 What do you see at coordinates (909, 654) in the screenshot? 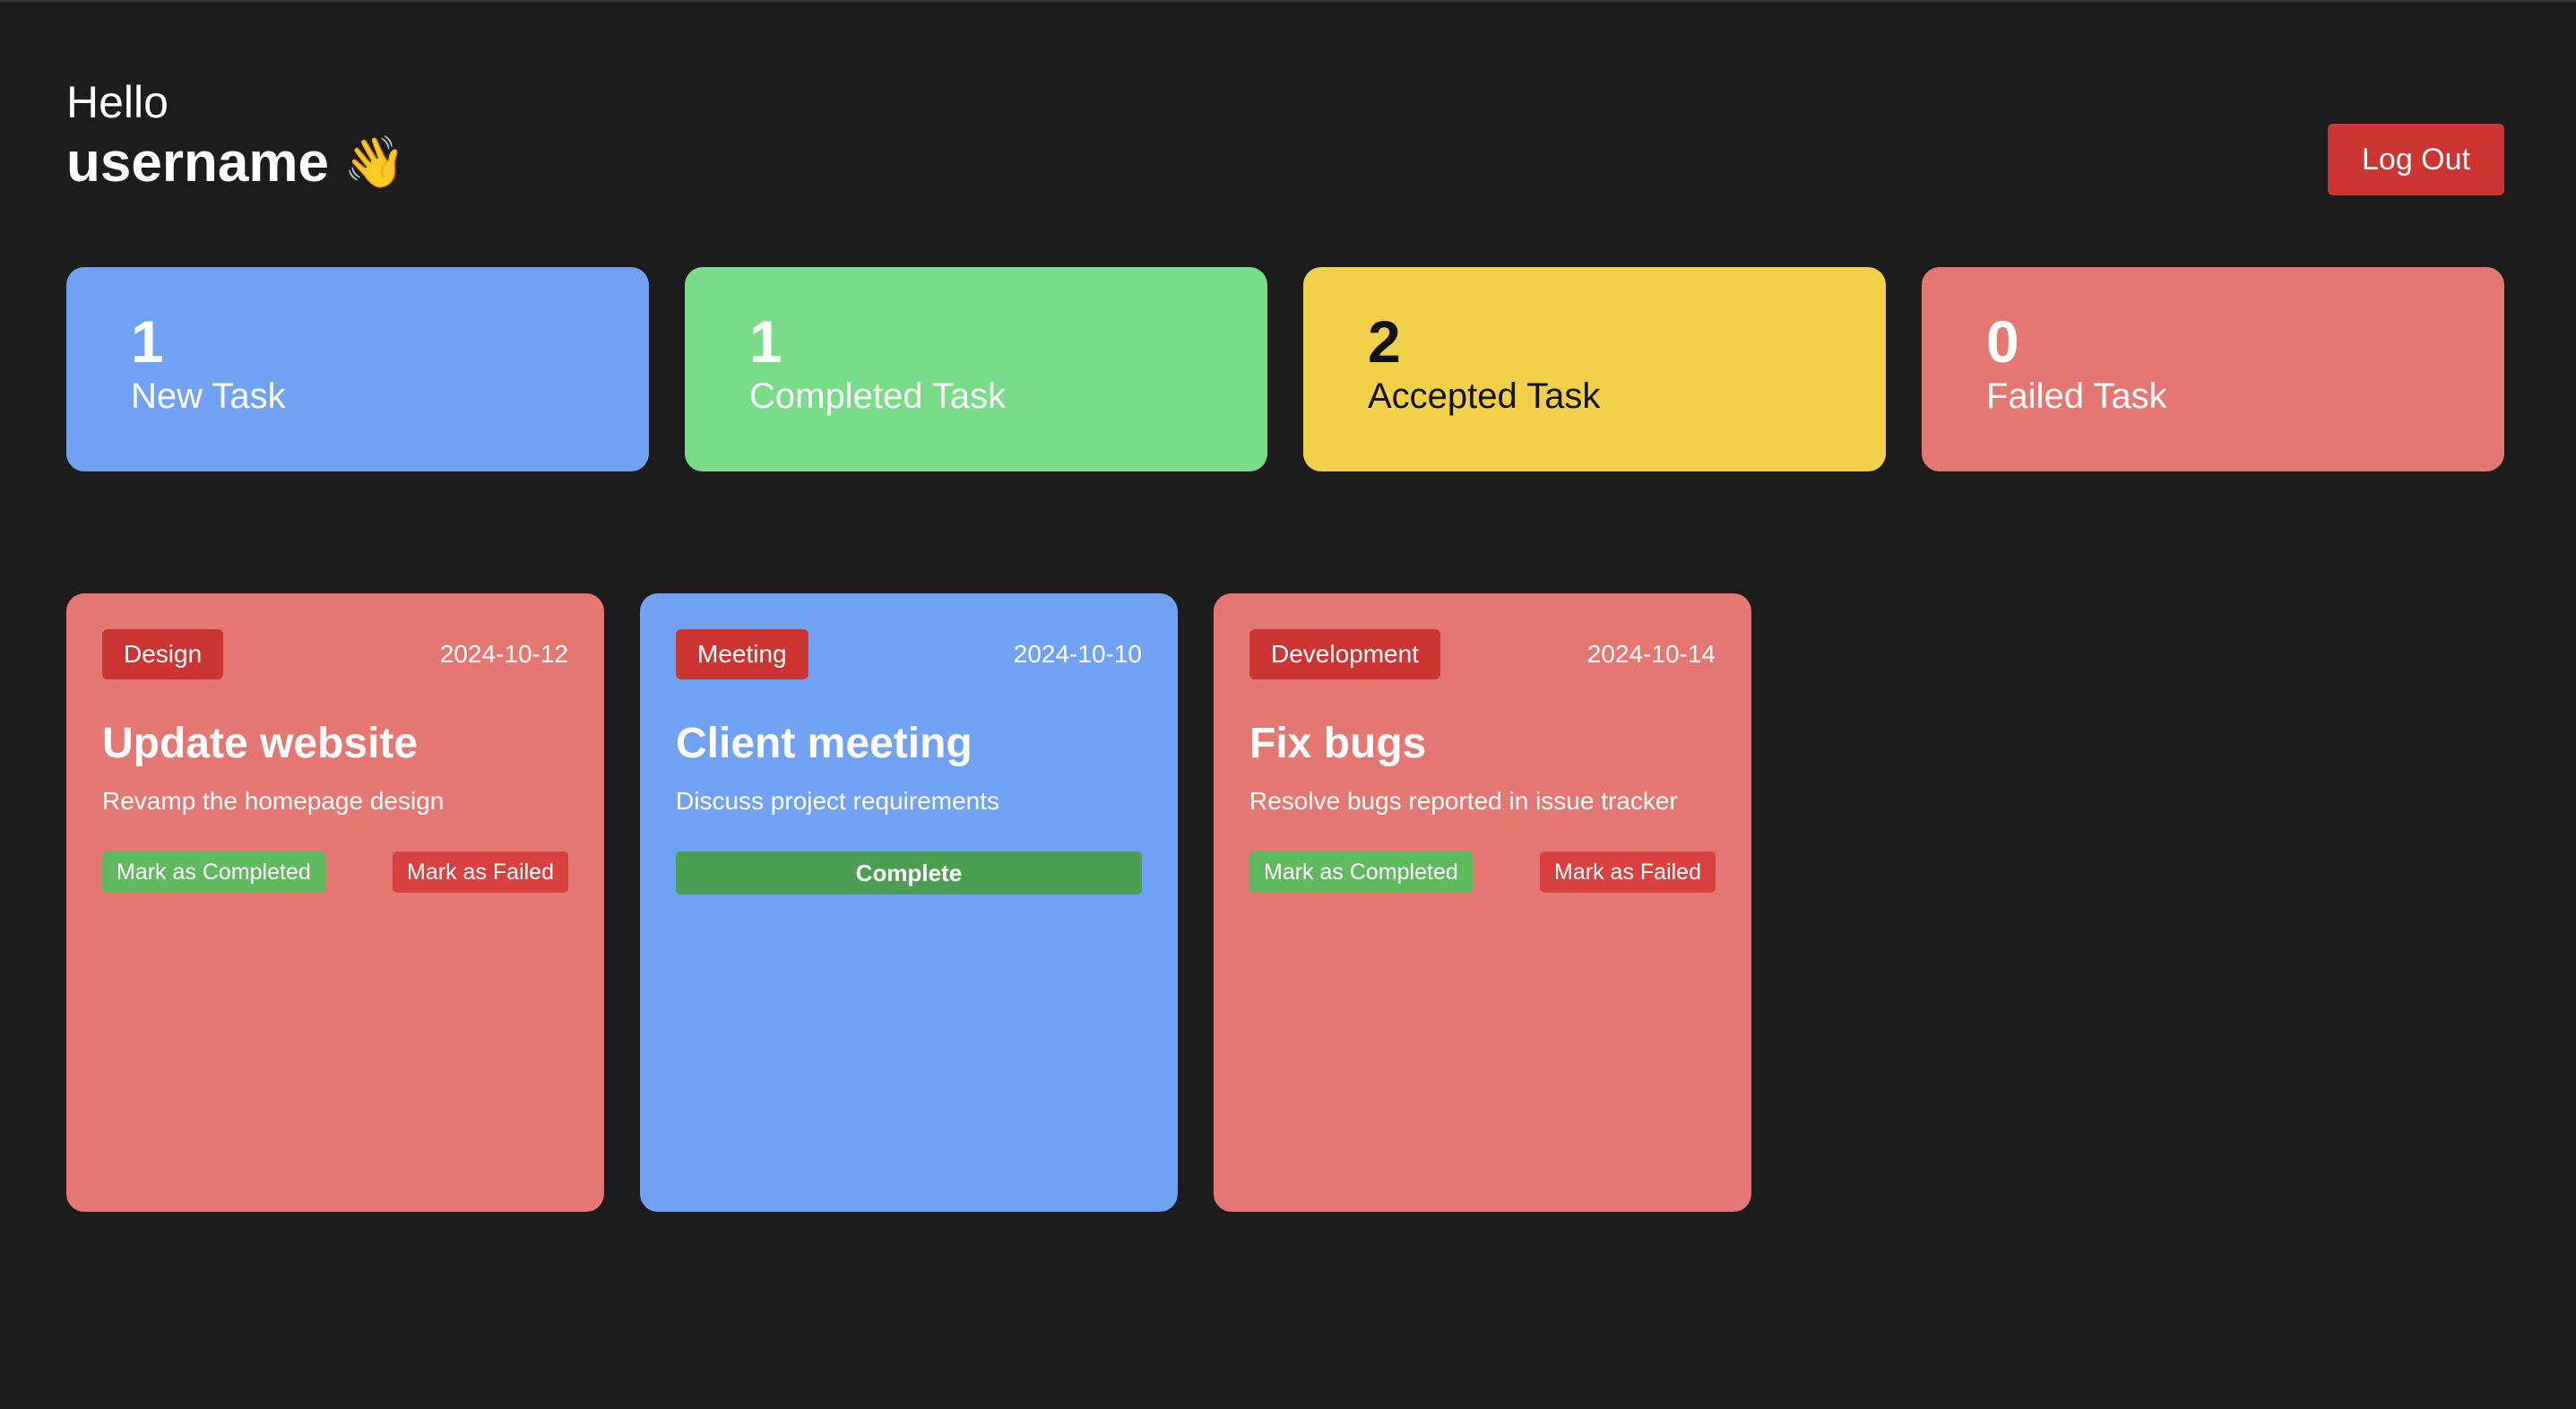
I see `task-card-header: Meeting 2024-10-10` at bounding box center [909, 654].